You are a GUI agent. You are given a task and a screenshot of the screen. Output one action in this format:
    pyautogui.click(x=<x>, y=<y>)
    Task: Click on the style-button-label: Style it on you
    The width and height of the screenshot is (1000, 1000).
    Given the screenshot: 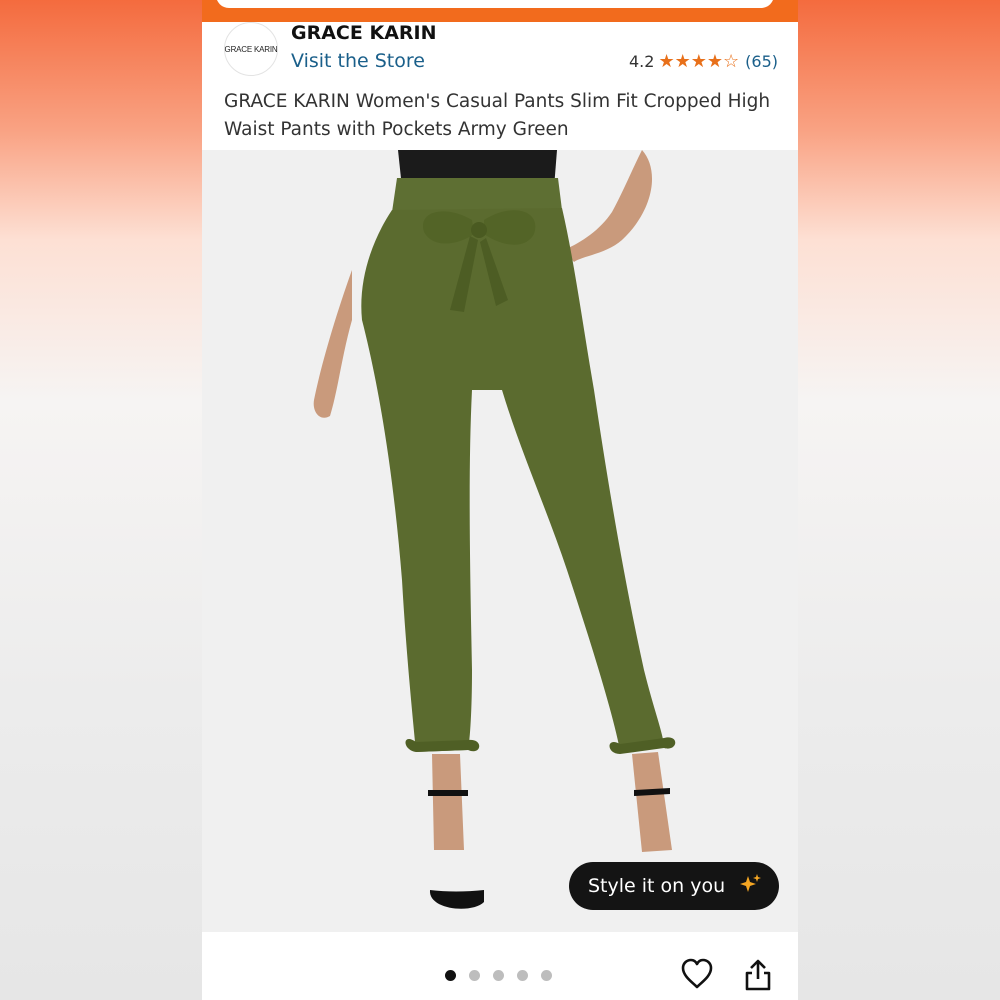 What is the action you would take?
    pyautogui.click(x=657, y=886)
    